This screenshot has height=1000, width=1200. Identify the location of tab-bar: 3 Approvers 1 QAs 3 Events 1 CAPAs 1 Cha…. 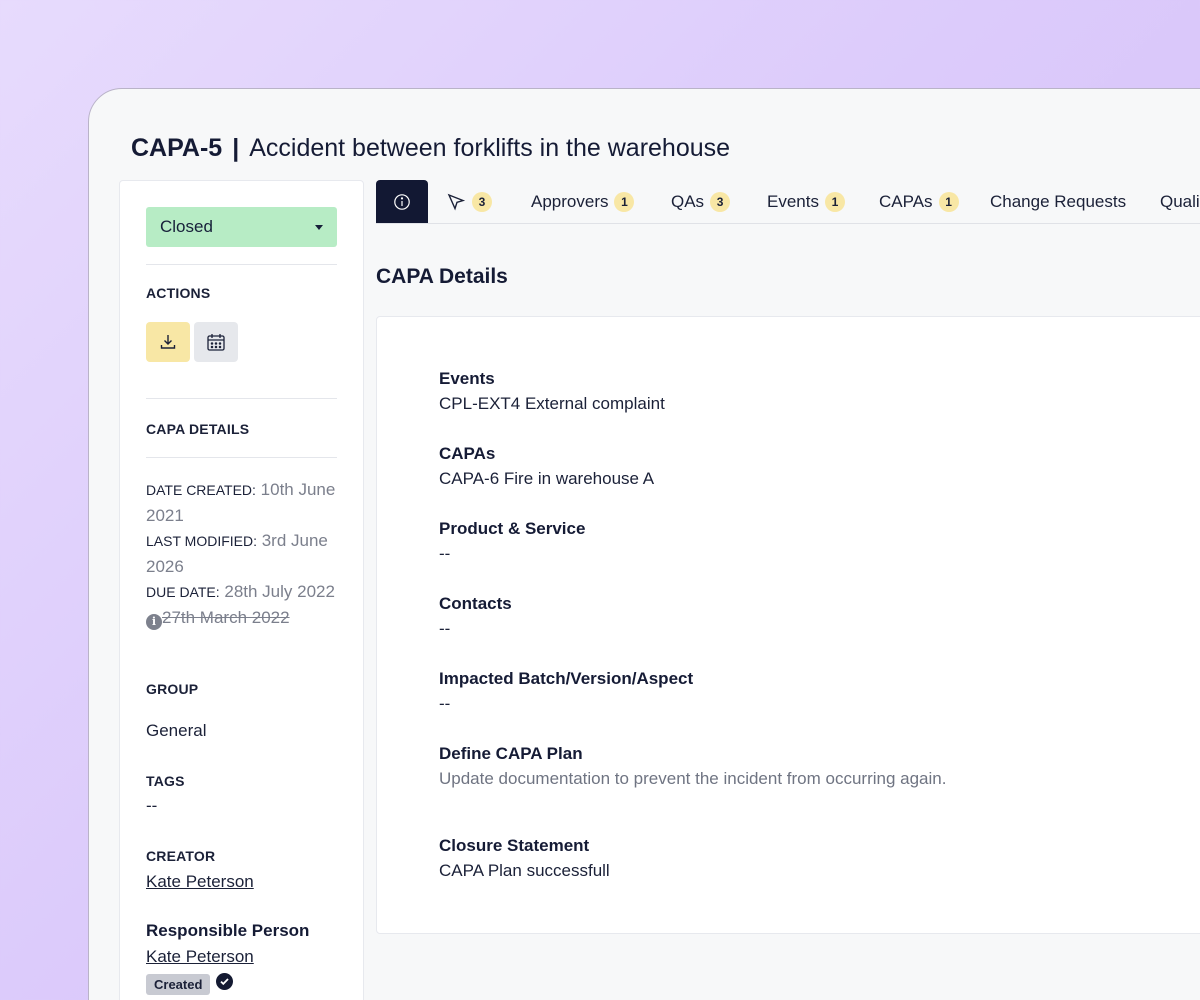
(788, 202).